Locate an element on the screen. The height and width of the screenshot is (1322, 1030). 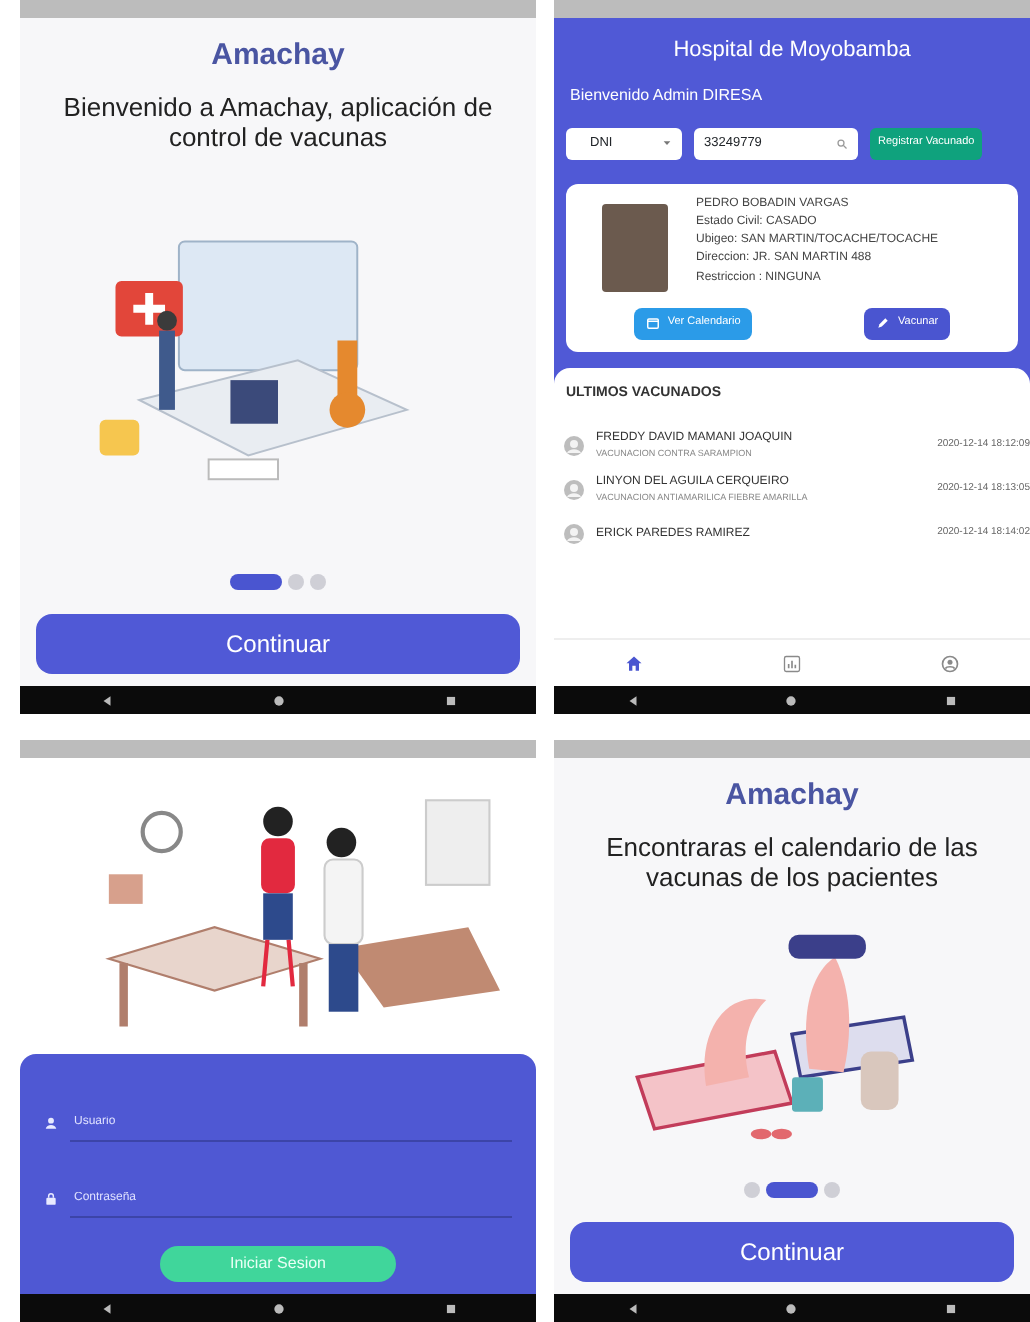
pencil-icon is located at coordinates (883, 323).